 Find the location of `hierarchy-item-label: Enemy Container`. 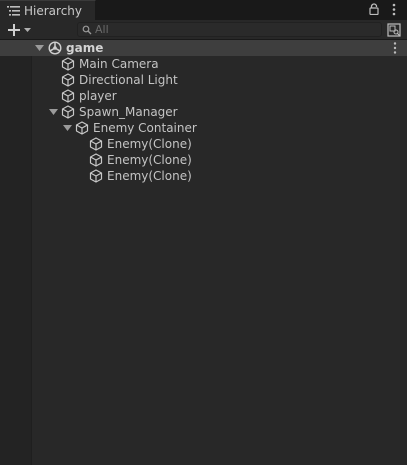

hierarchy-item-label: Enemy Container is located at coordinates (145, 128).